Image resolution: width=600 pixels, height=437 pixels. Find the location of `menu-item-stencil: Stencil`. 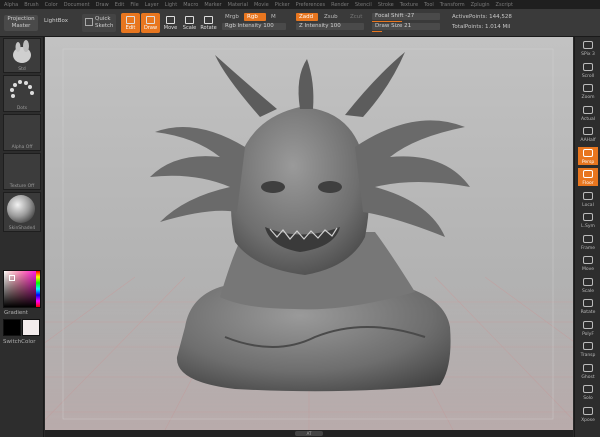

menu-item-stencil: Stencil is located at coordinates (363, 5).